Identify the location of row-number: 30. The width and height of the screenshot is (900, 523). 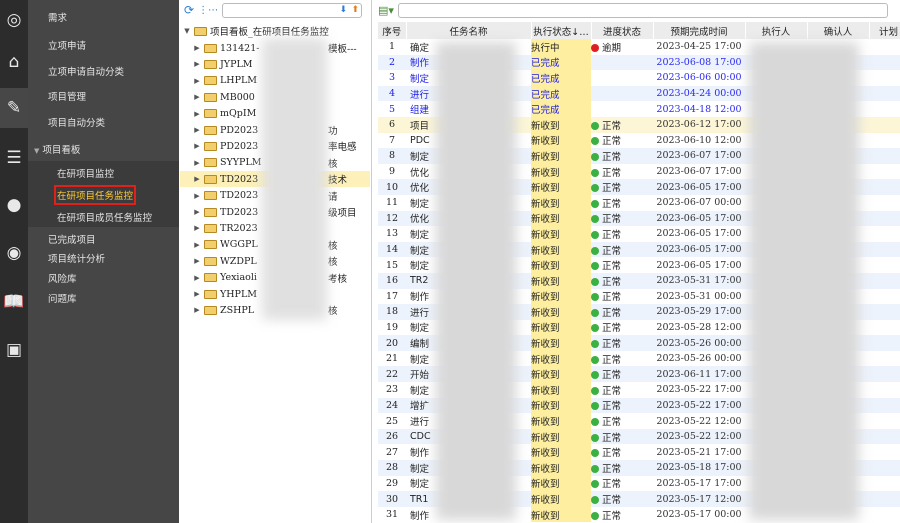
(392, 499).